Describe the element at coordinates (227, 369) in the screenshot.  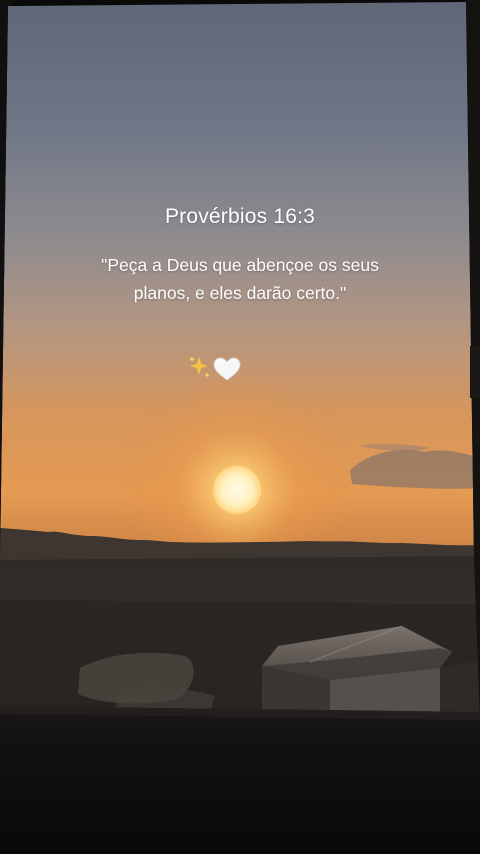
I see `white-heart-icon` at that location.